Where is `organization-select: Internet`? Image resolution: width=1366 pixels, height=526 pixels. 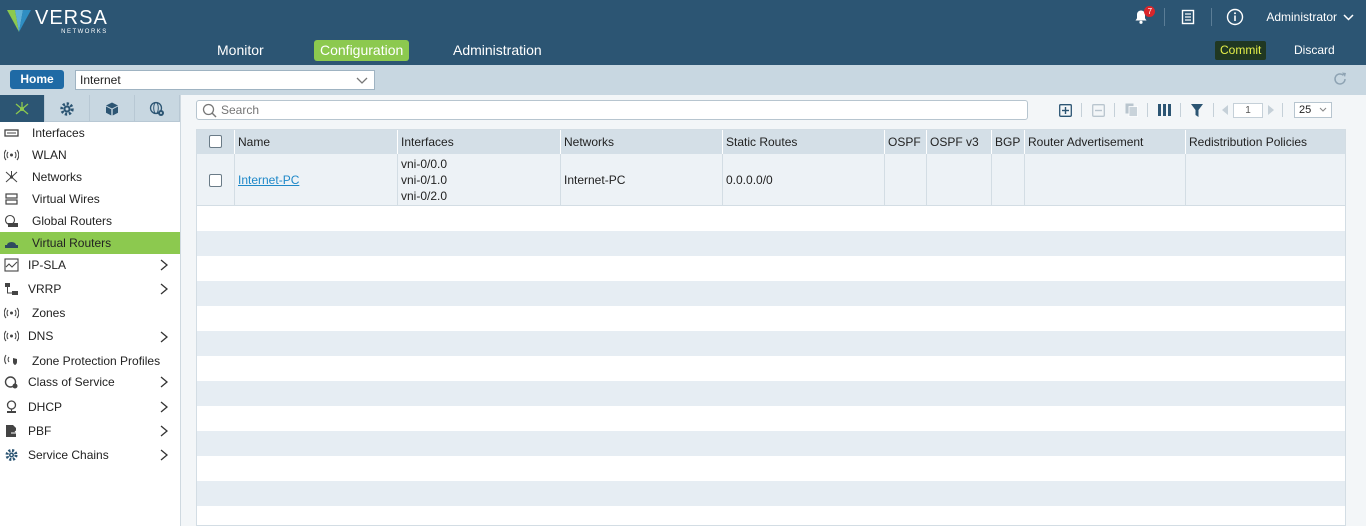
organization-select: Internet is located at coordinates (225, 80).